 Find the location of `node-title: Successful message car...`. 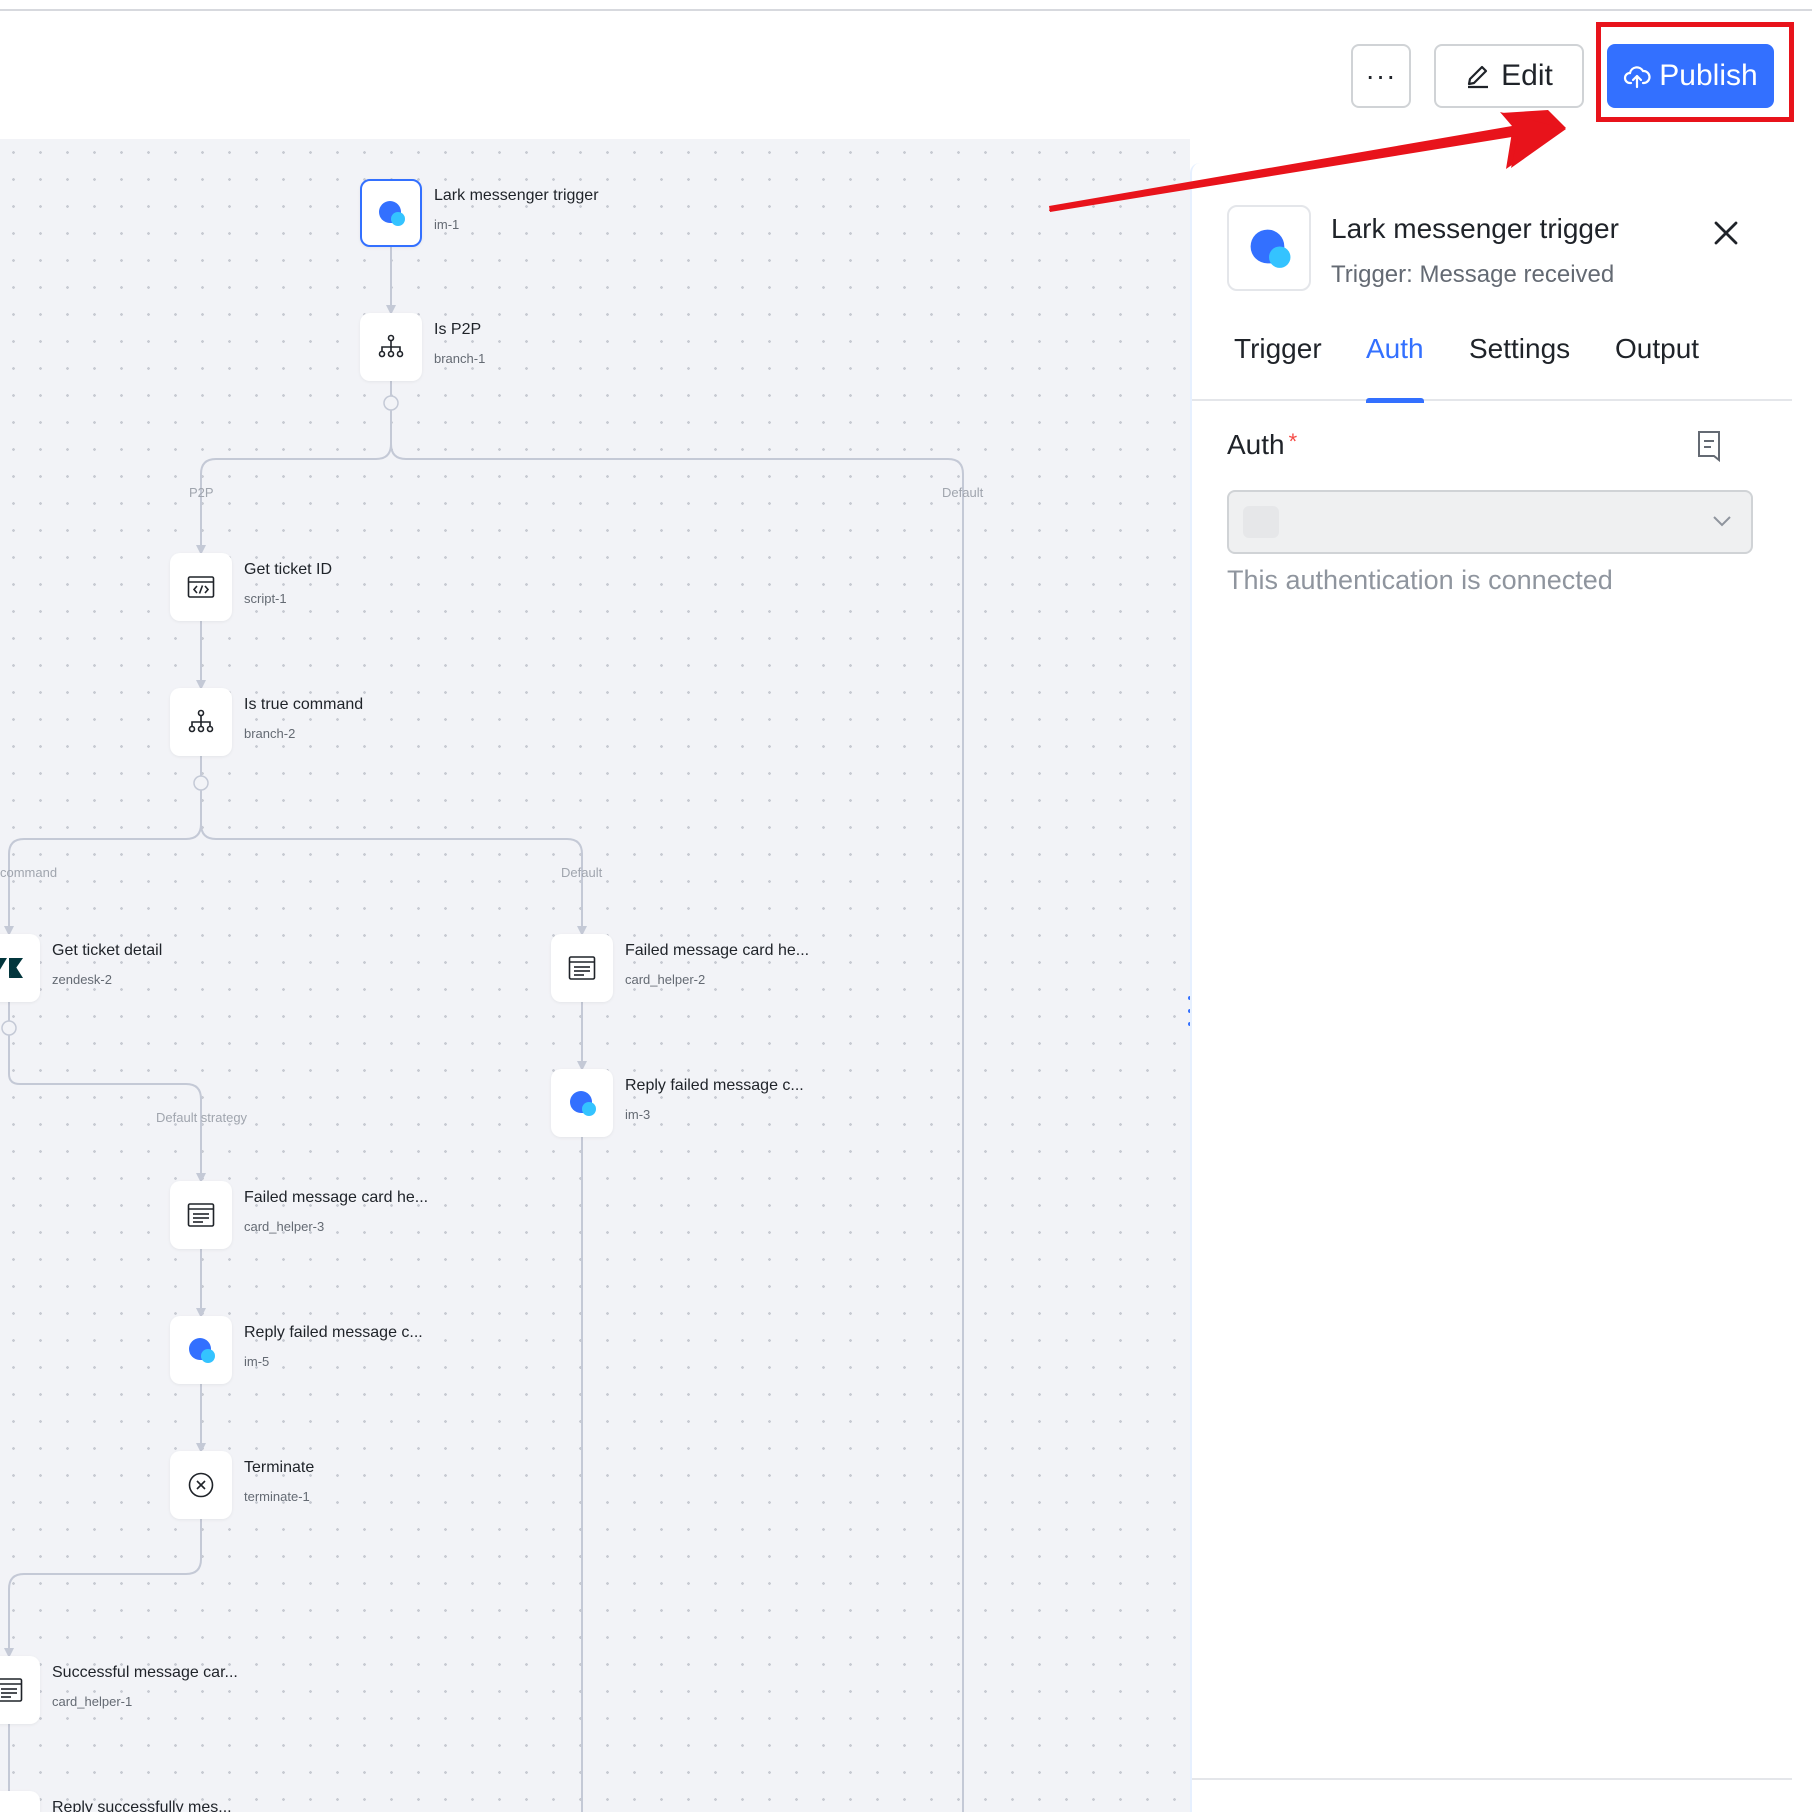

node-title: Successful message car... is located at coordinates (145, 1672).